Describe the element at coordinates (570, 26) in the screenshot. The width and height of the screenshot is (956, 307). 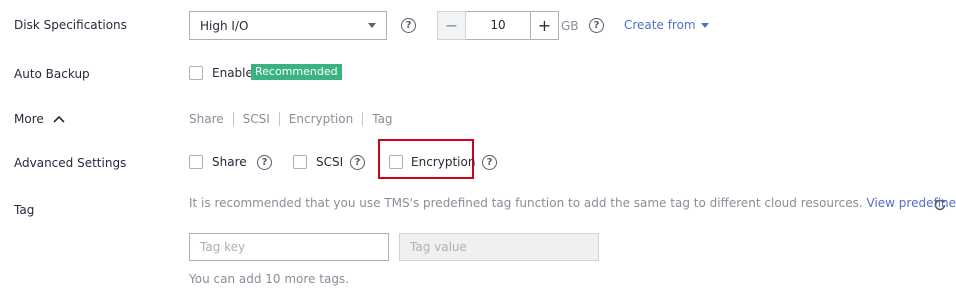
I see `size-unit: GB` at that location.